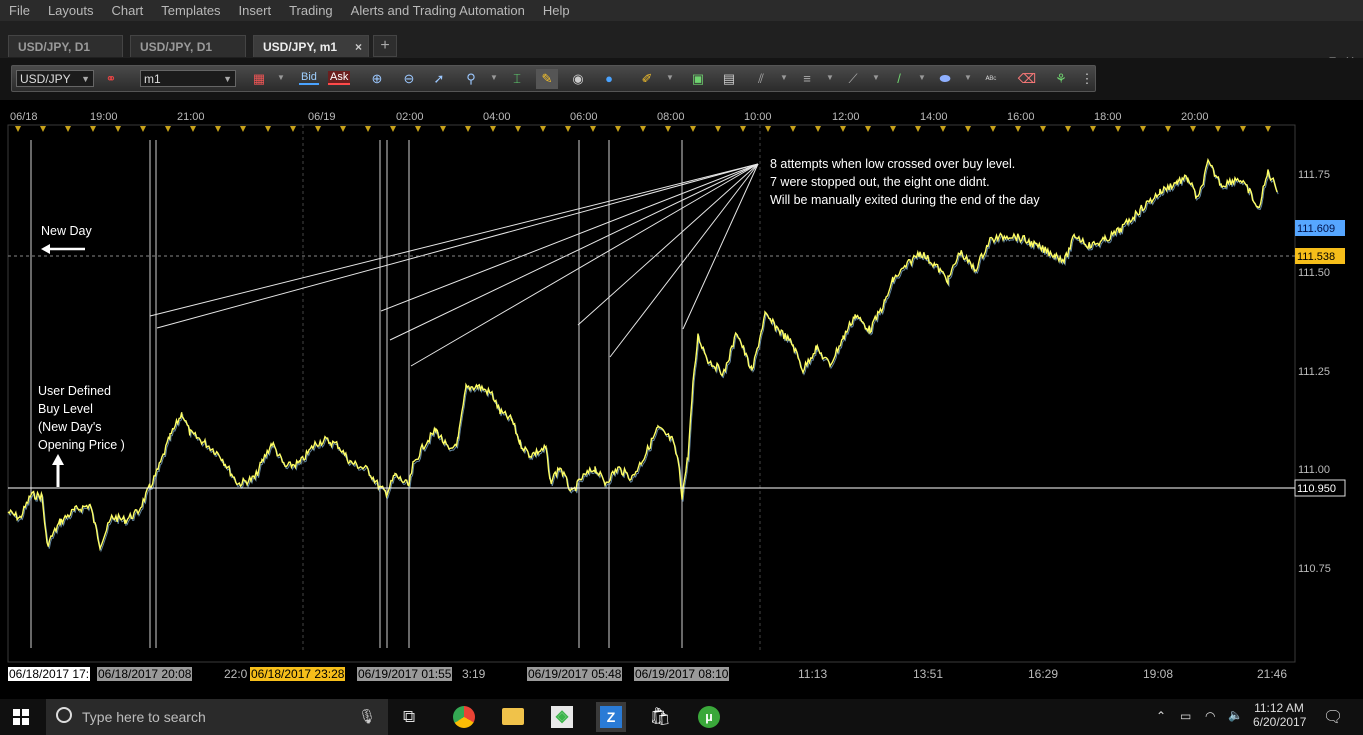  What do you see at coordinates (1314, 273) in the screenshot?
I see `price-tick: 111.50` at bounding box center [1314, 273].